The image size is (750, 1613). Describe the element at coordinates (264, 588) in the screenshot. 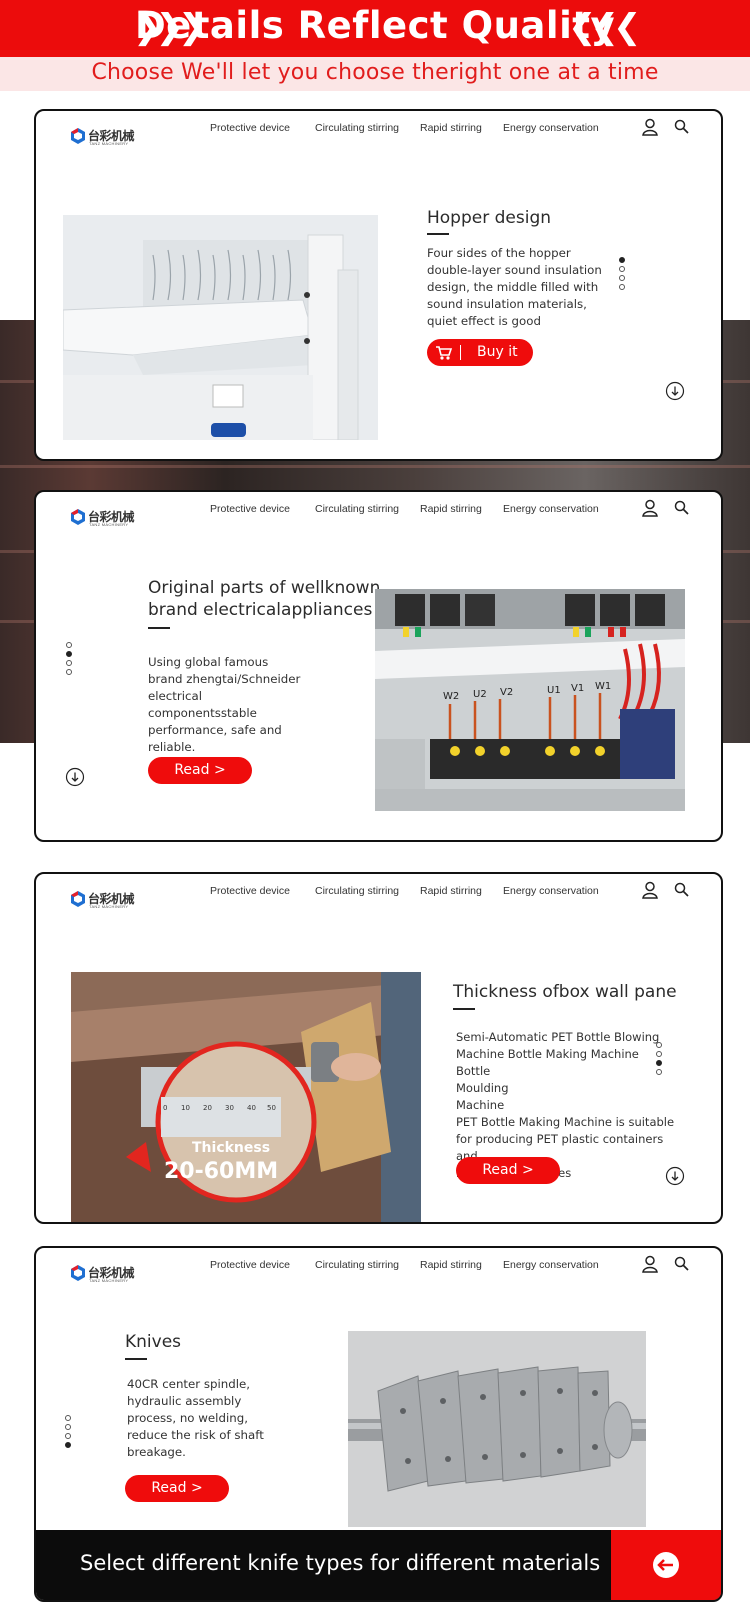

I see `card-heading-line-1: Original parts of wellknown` at that location.